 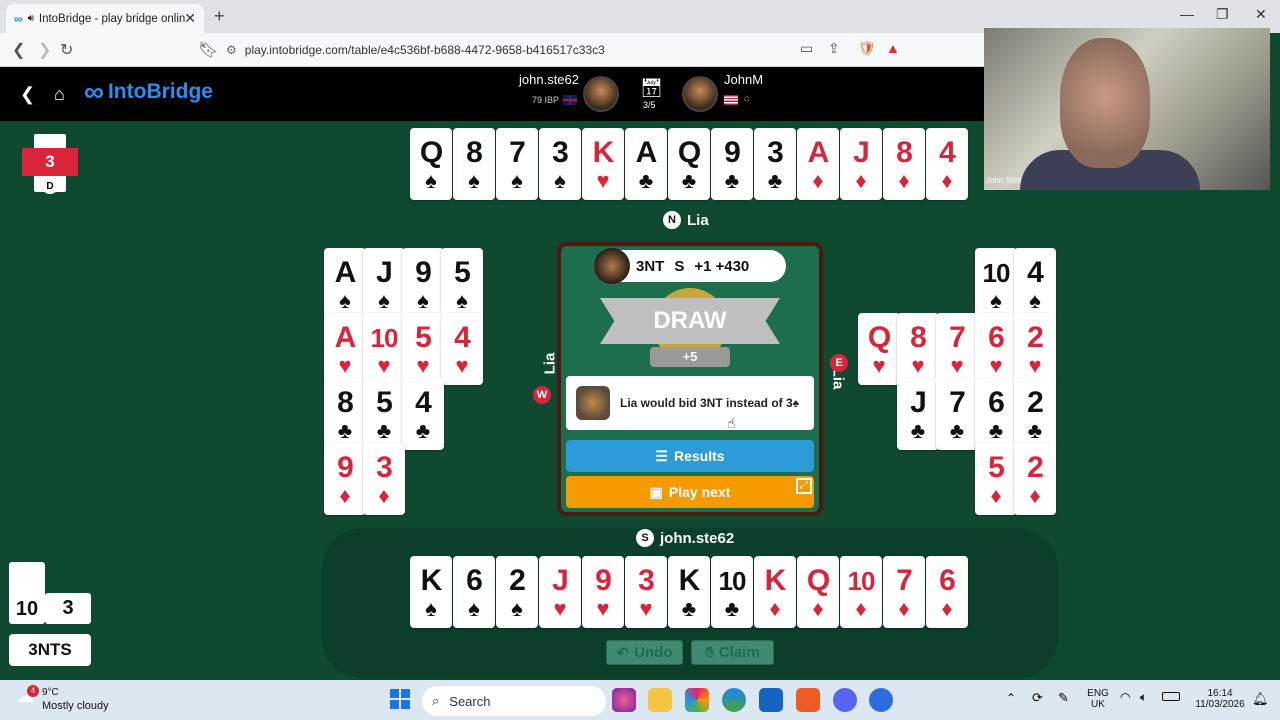 What do you see at coordinates (431, 592) in the screenshot?
I see `south-card: K ♠` at bounding box center [431, 592].